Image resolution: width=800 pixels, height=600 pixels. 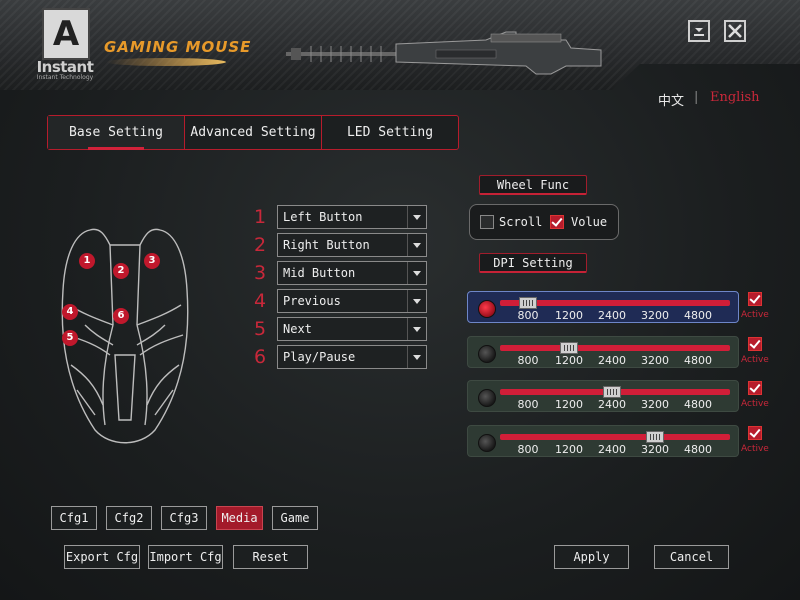 I want to click on language-english: English, so click(x=735, y=97).